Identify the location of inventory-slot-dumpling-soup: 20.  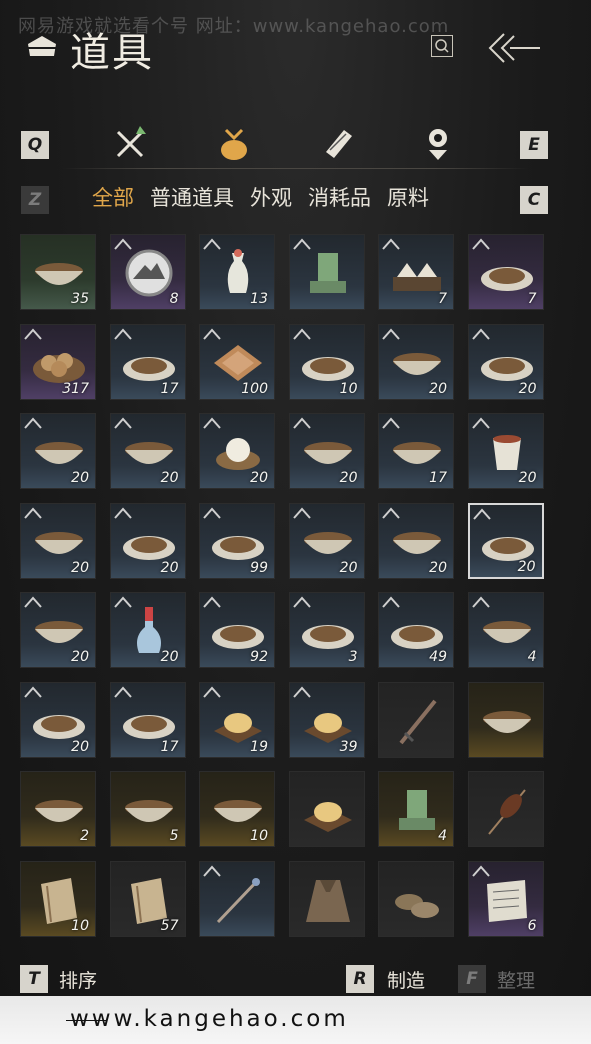
(147, 451).